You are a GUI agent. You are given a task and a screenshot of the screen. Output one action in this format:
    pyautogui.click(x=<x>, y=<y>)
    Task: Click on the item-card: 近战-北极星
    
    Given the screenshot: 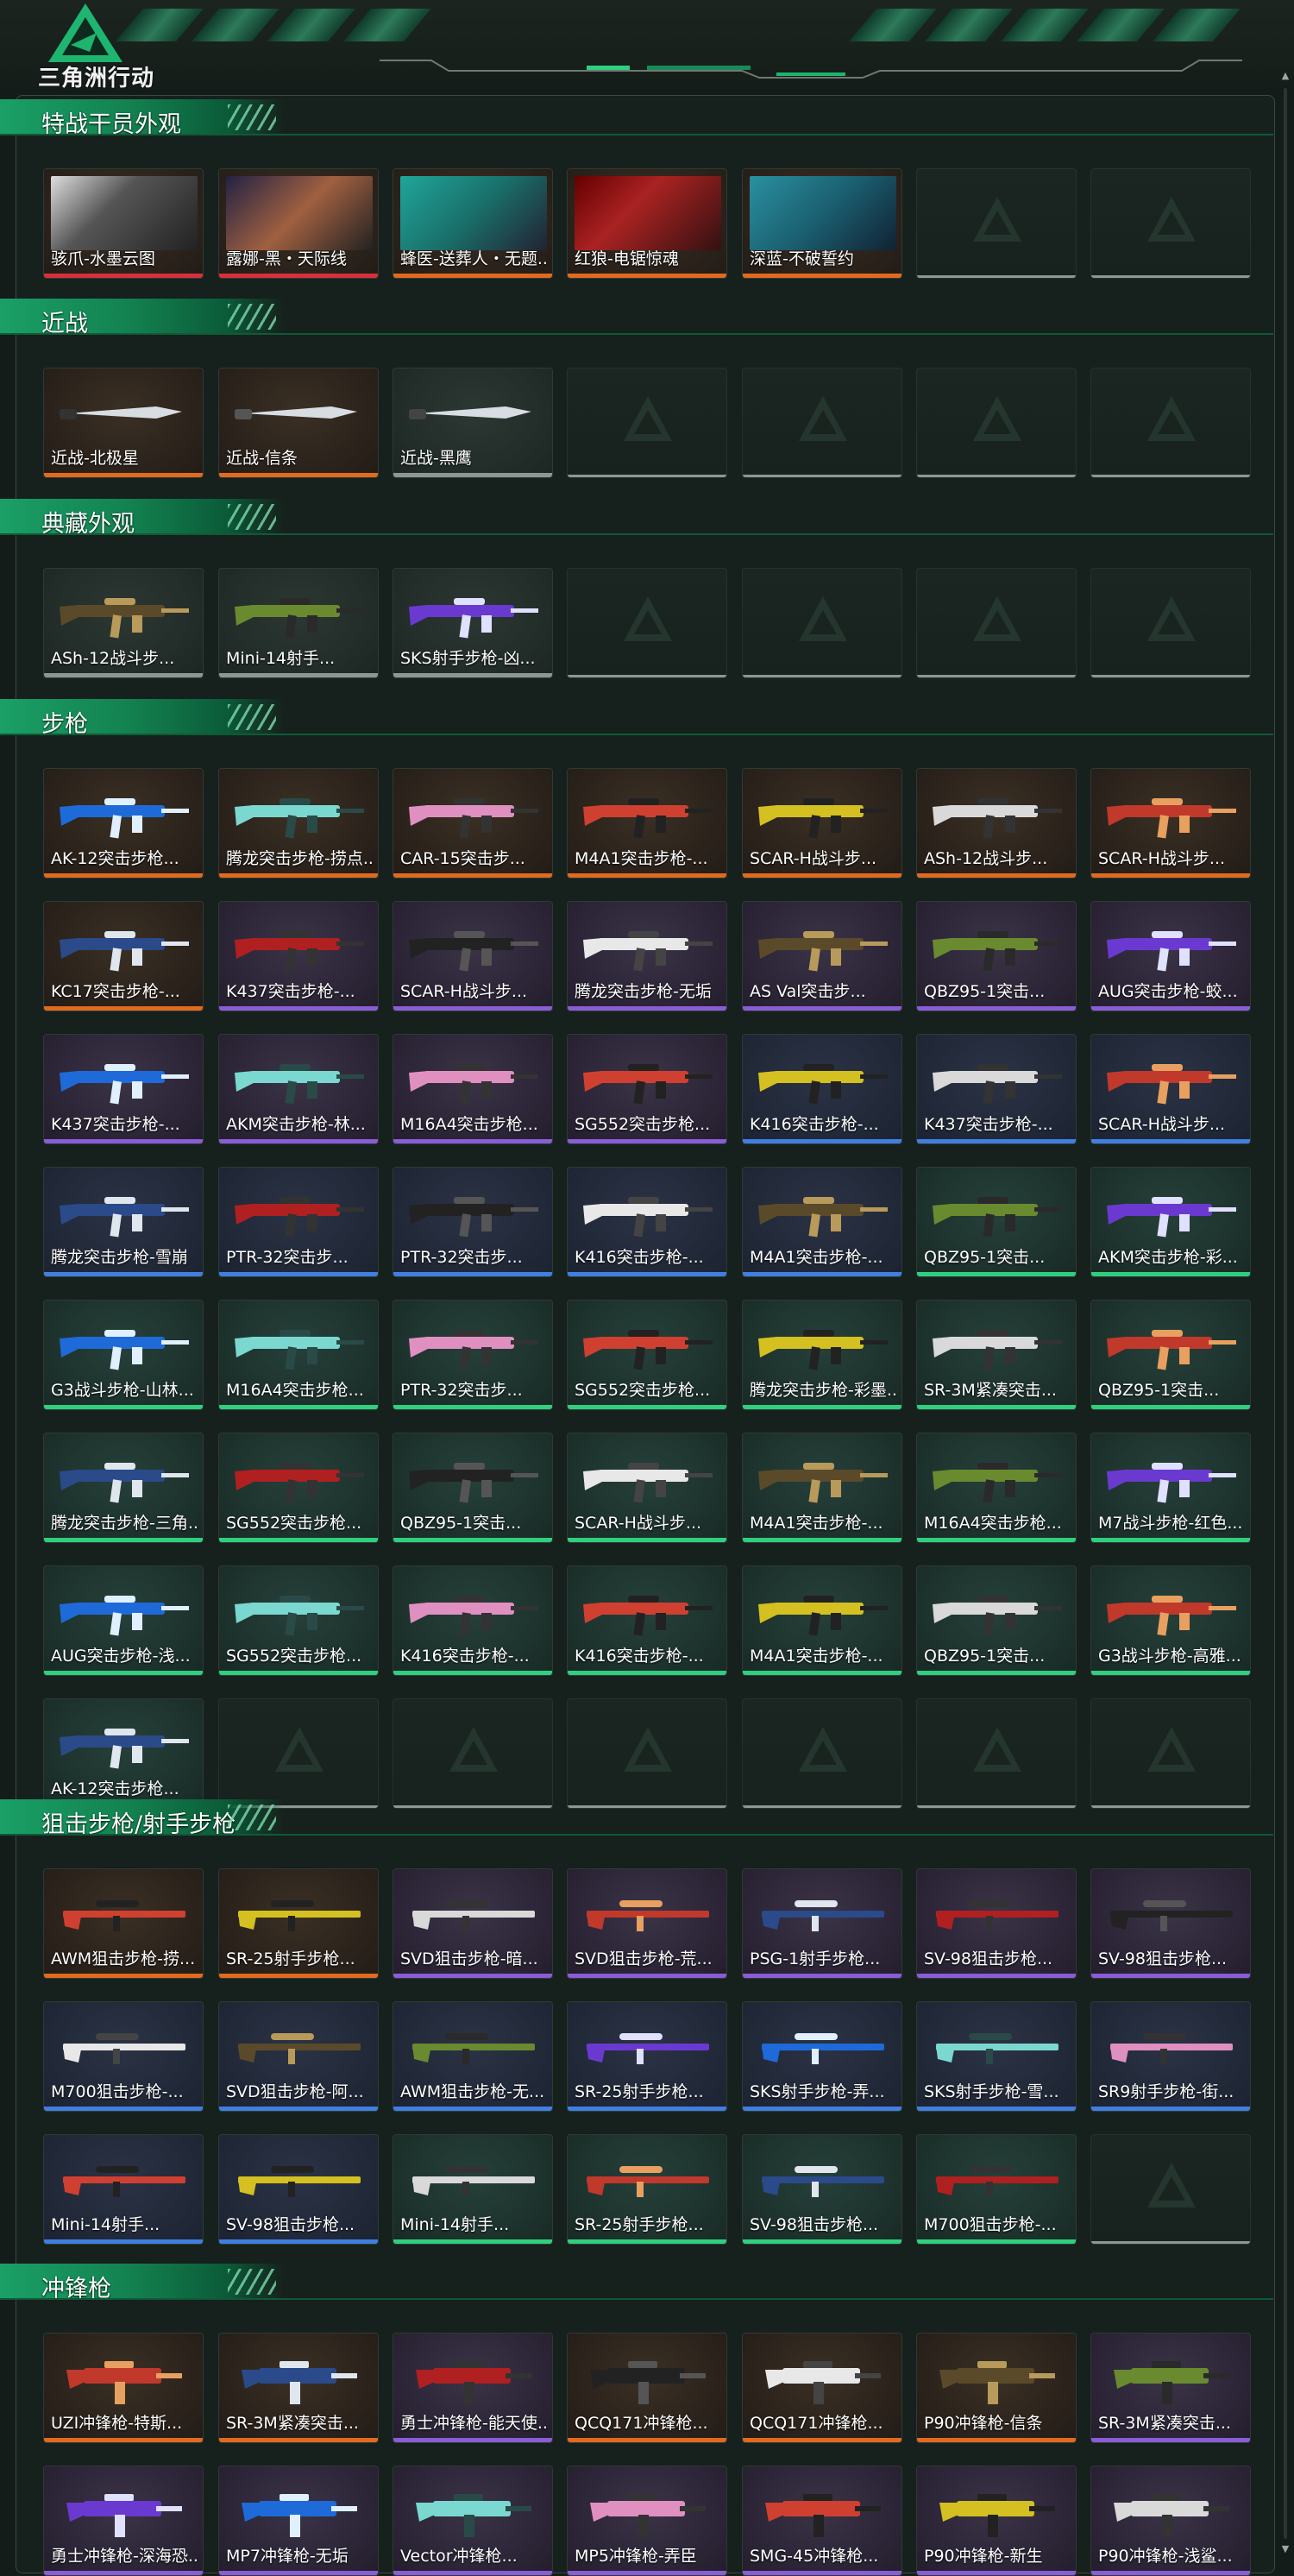 What is the action you would take?
    pyautogui.click(x=124, y=423)
    